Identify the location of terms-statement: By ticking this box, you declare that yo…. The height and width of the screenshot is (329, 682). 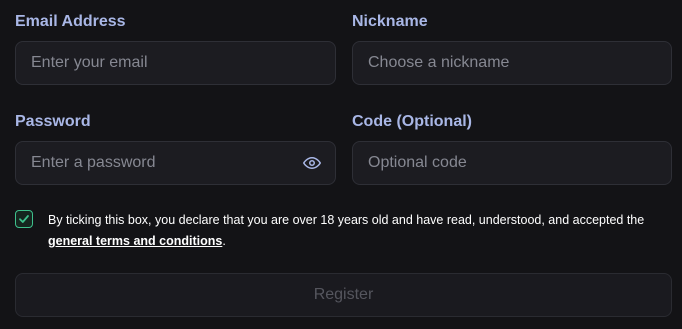
(346, 220).